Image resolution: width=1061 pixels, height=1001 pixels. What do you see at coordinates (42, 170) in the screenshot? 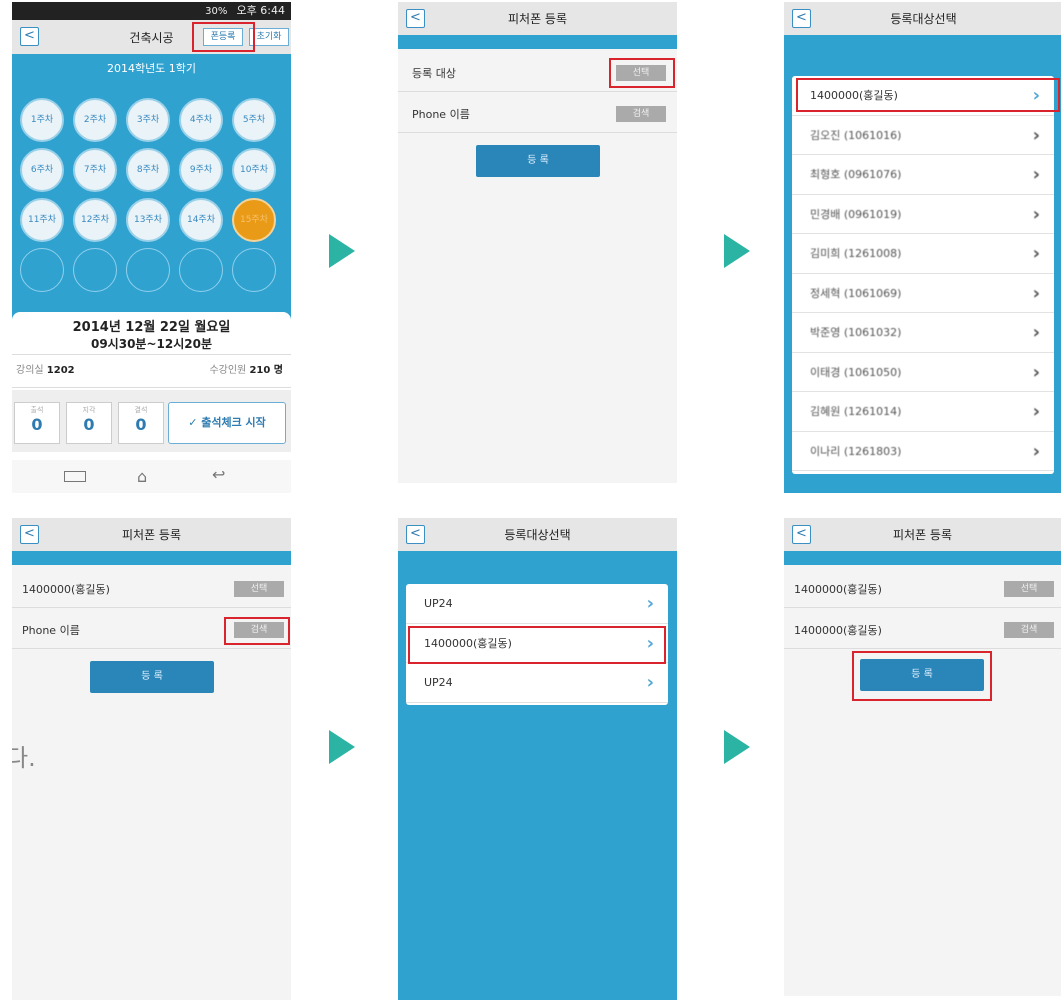
I see `week-button: 6주차` at bounding box center [42, 170].